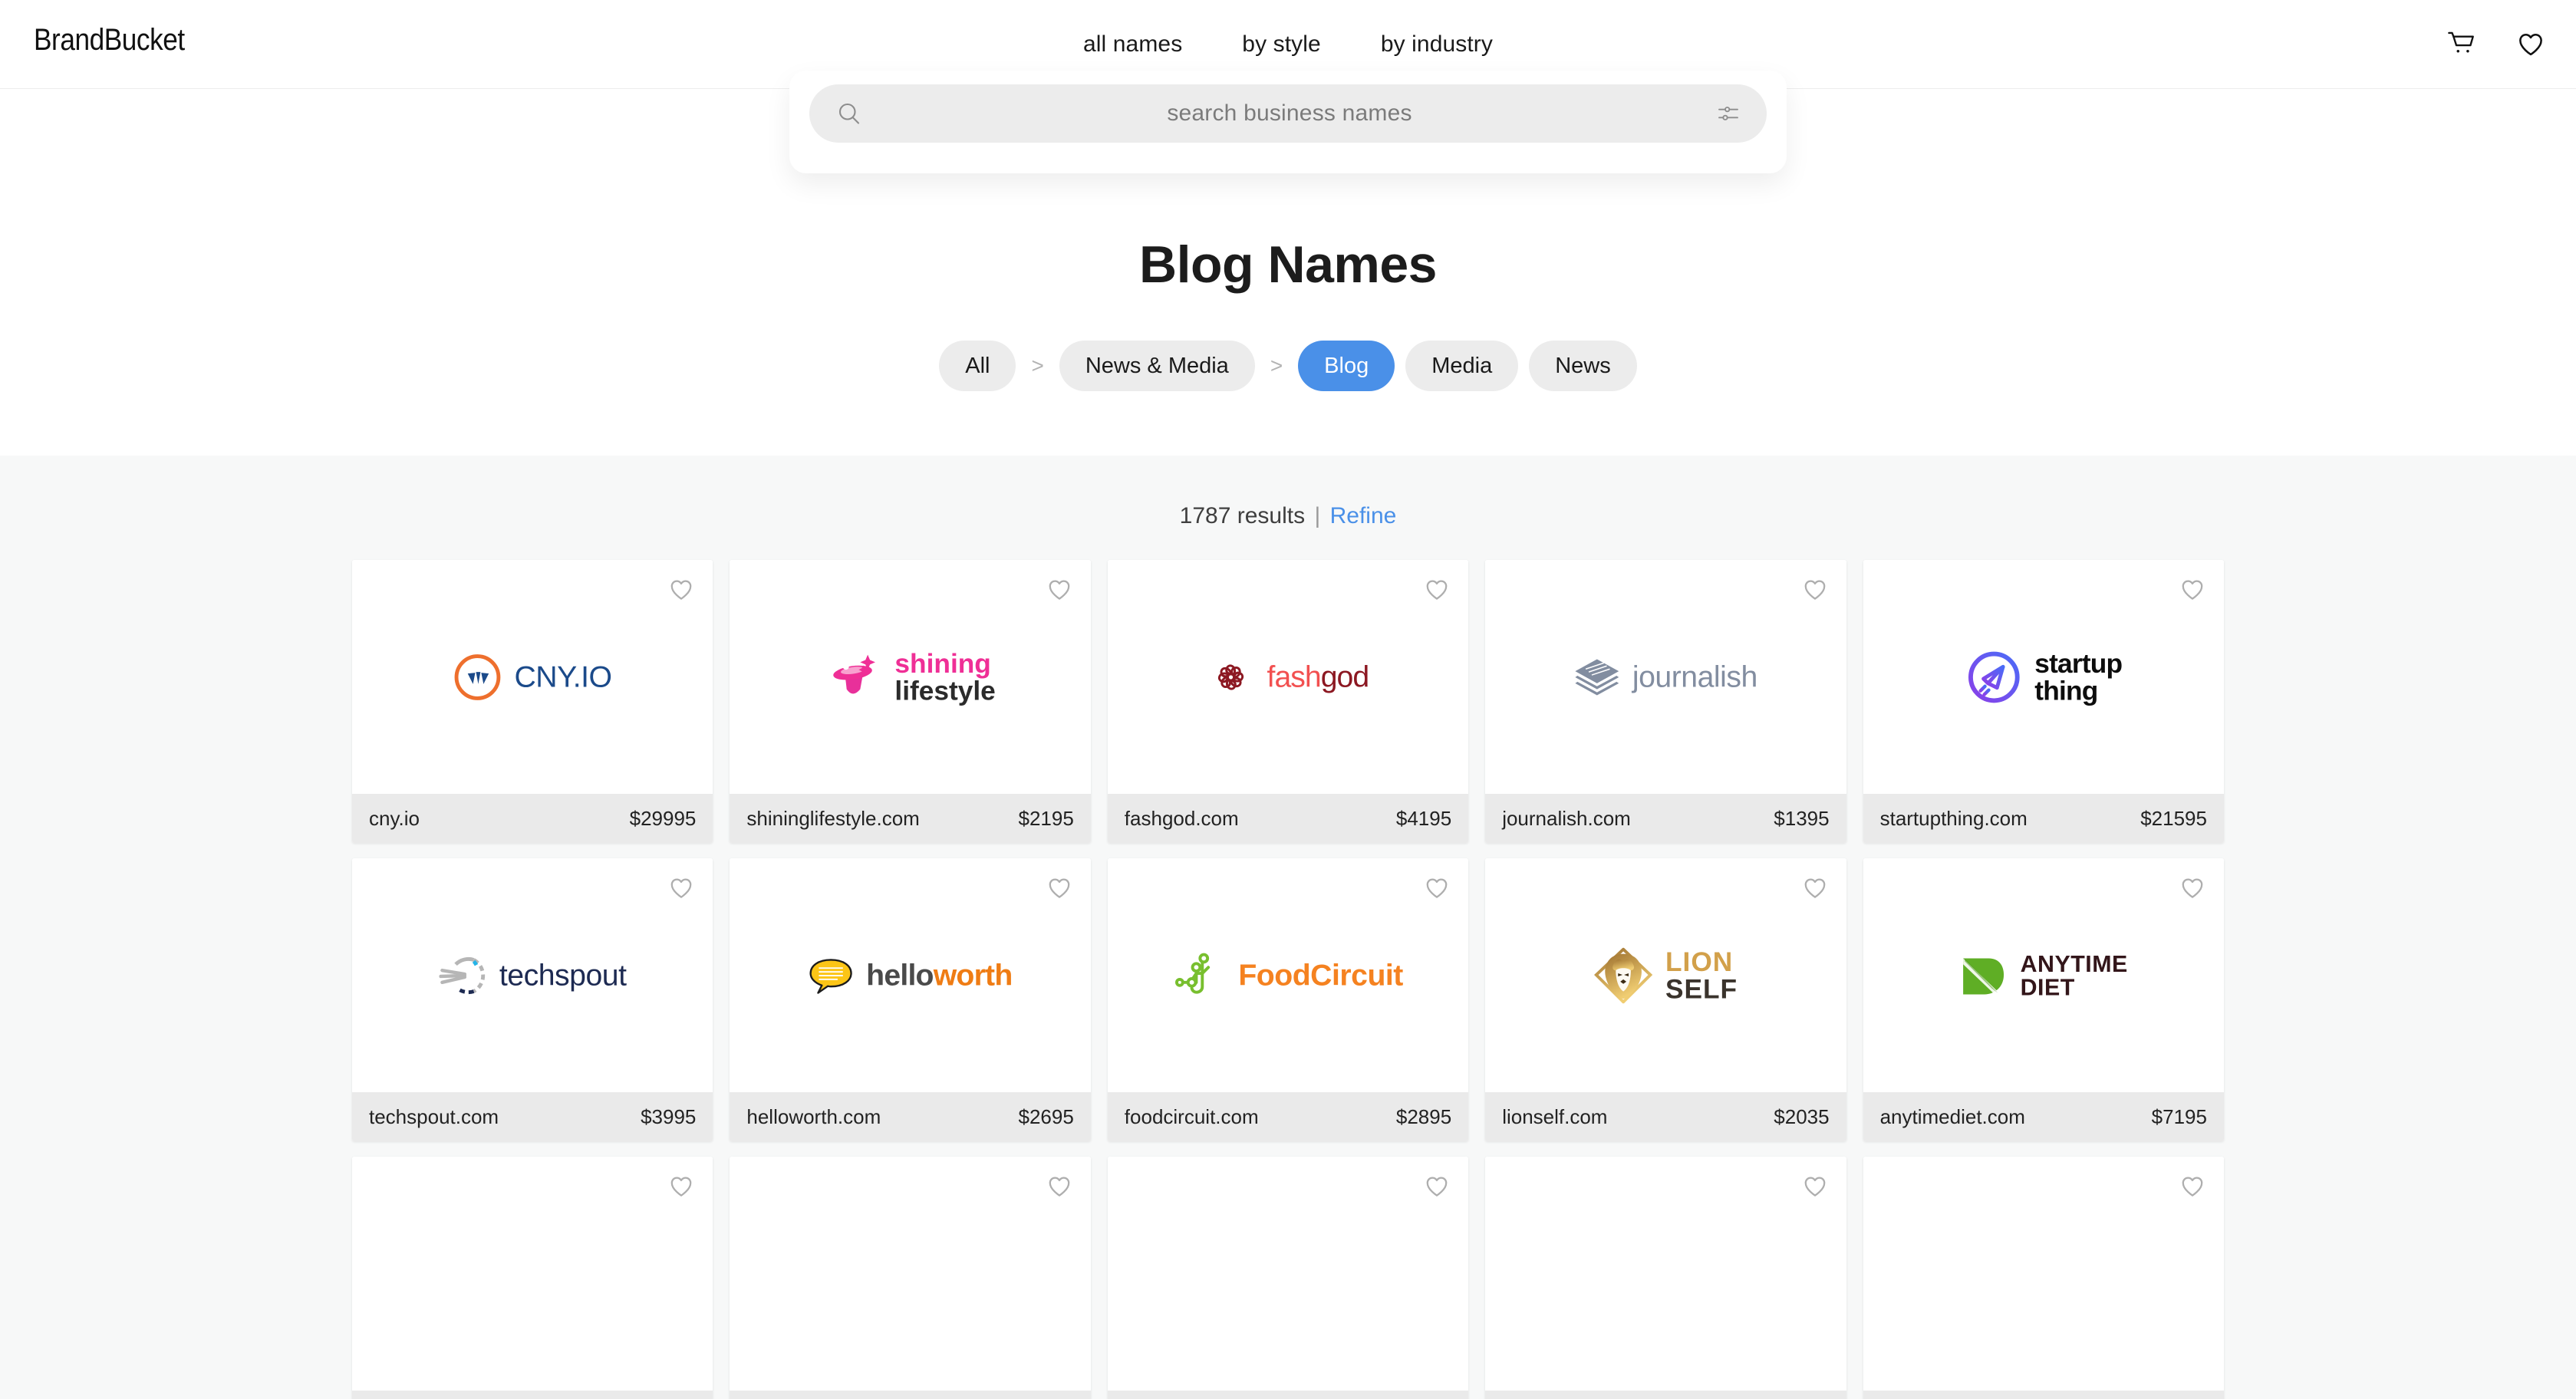  I want to click on breadcrumb-chip-news-media: News & Media, so click(1157, 366).